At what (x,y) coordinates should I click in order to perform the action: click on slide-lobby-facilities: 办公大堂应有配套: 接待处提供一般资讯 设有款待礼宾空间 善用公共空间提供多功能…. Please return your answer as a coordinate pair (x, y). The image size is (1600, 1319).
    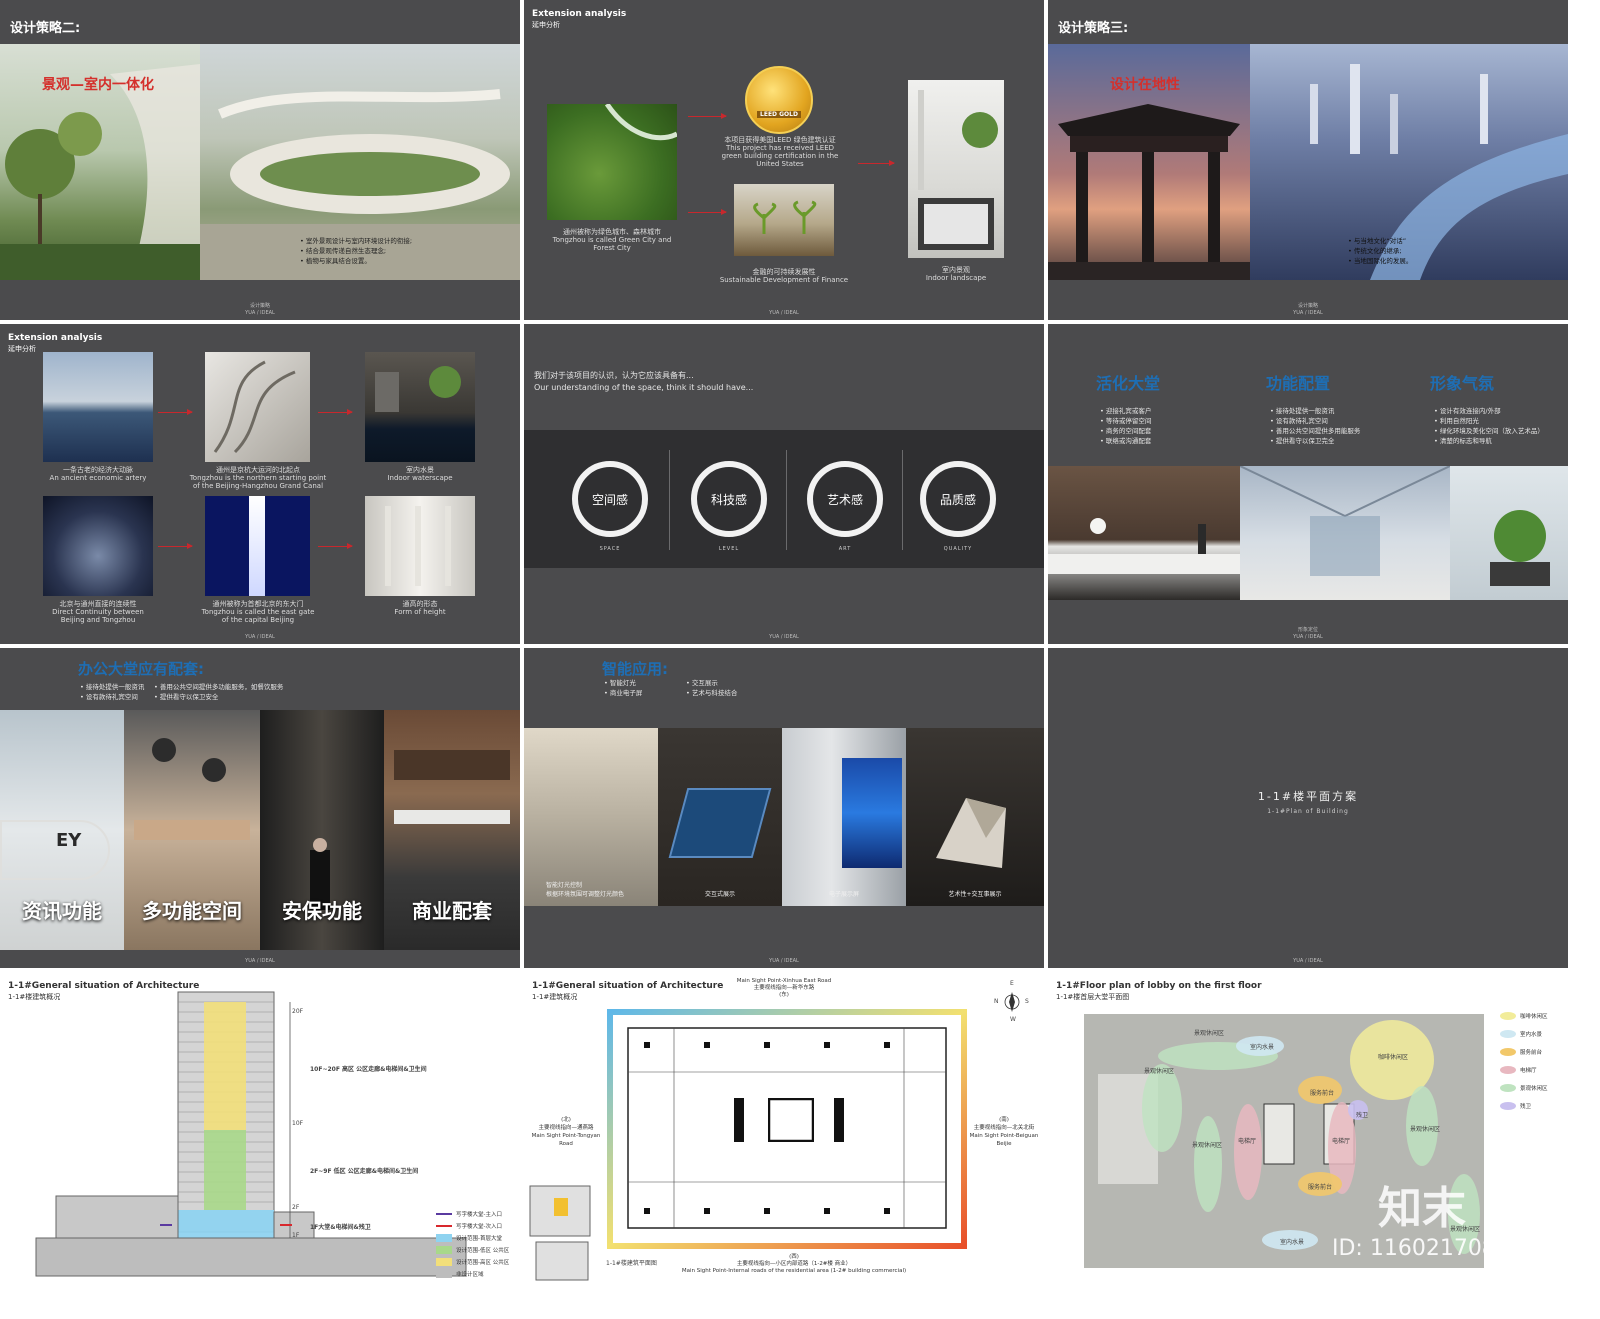
    Looking at the image, I should click on (260, 808).